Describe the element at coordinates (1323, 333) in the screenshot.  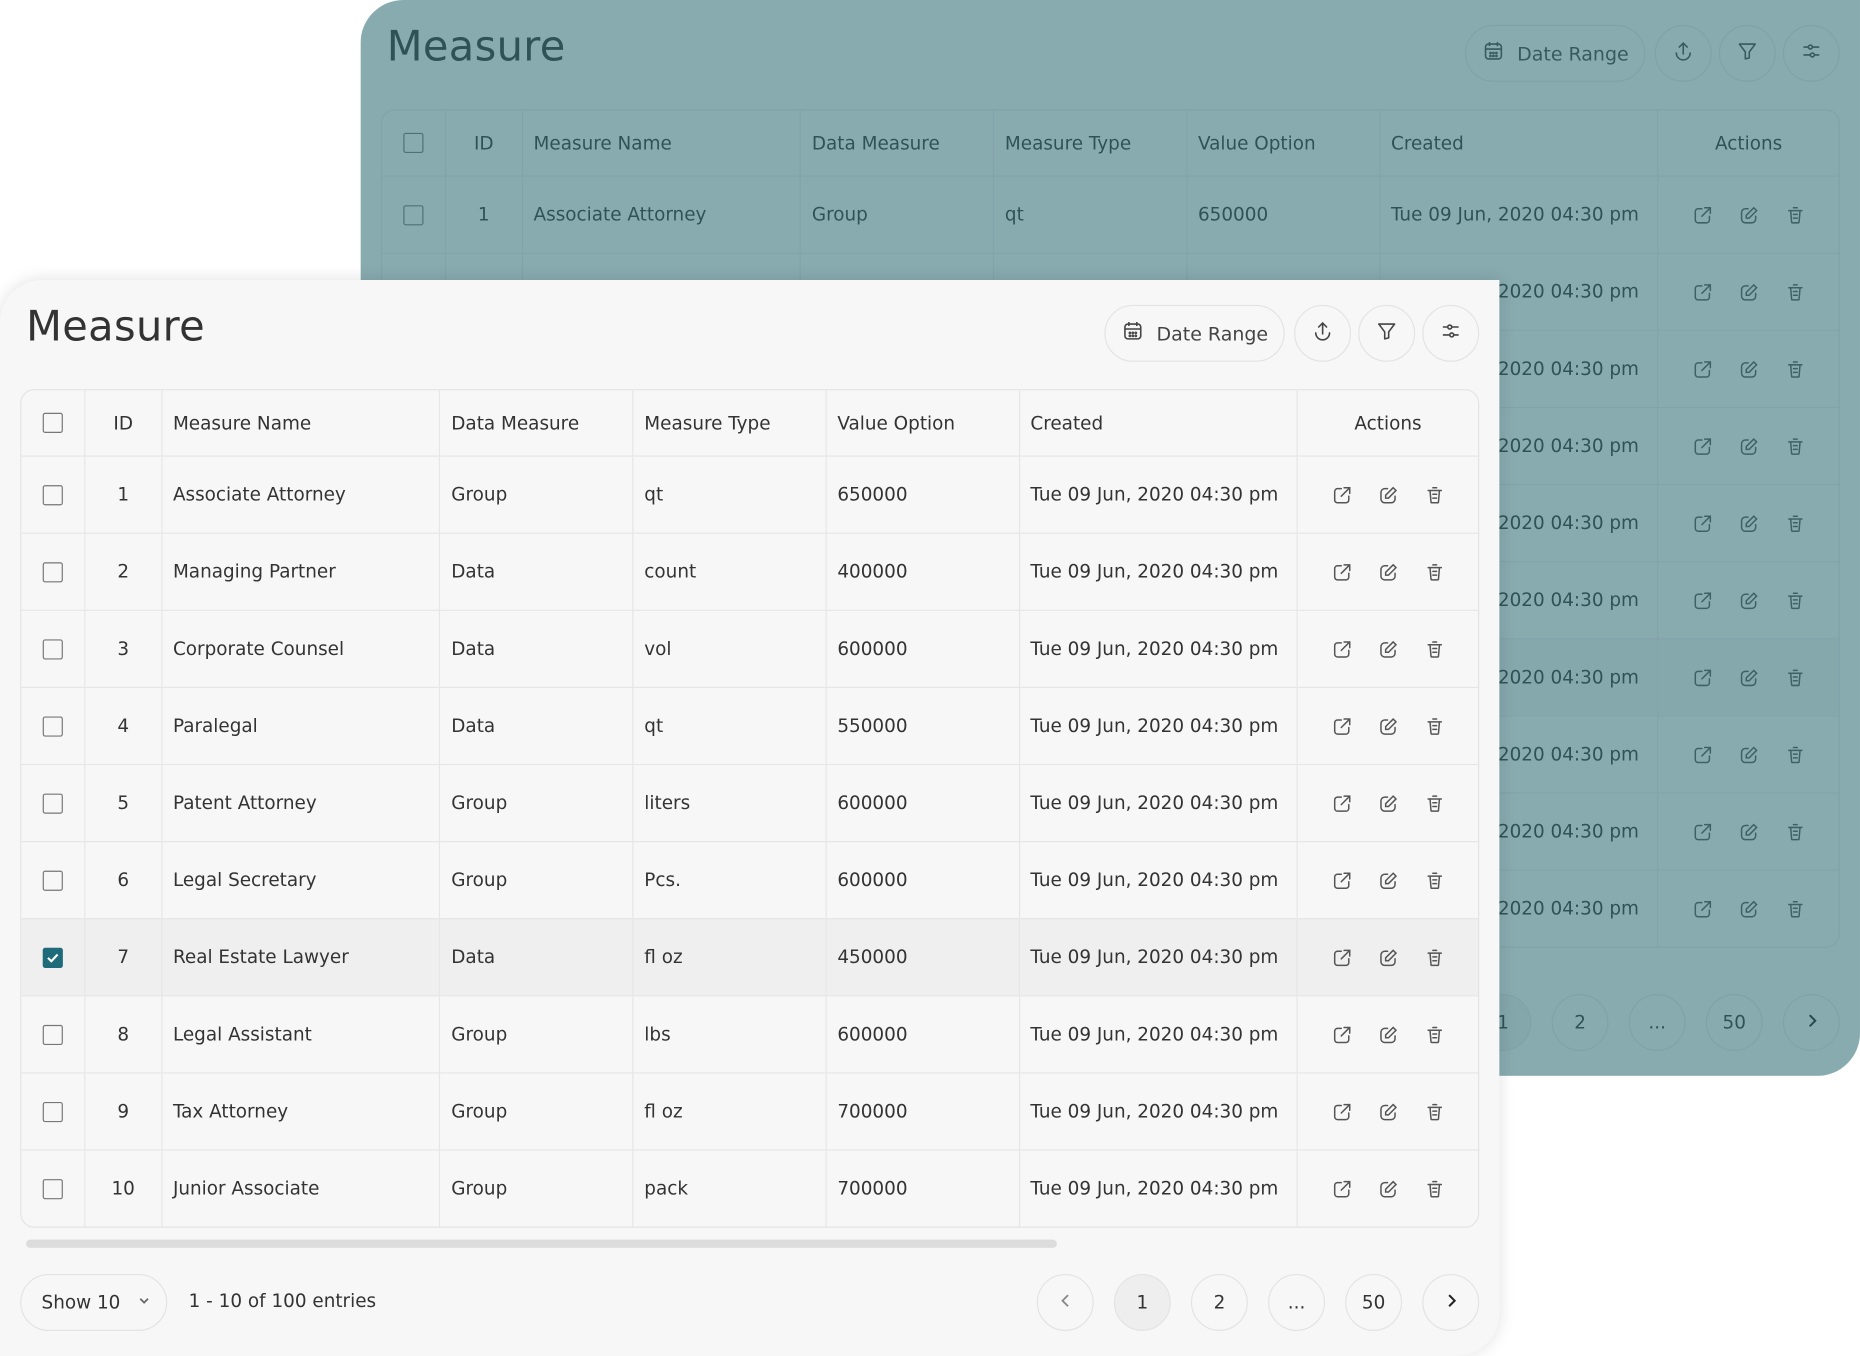
I see `export-button` at that location.